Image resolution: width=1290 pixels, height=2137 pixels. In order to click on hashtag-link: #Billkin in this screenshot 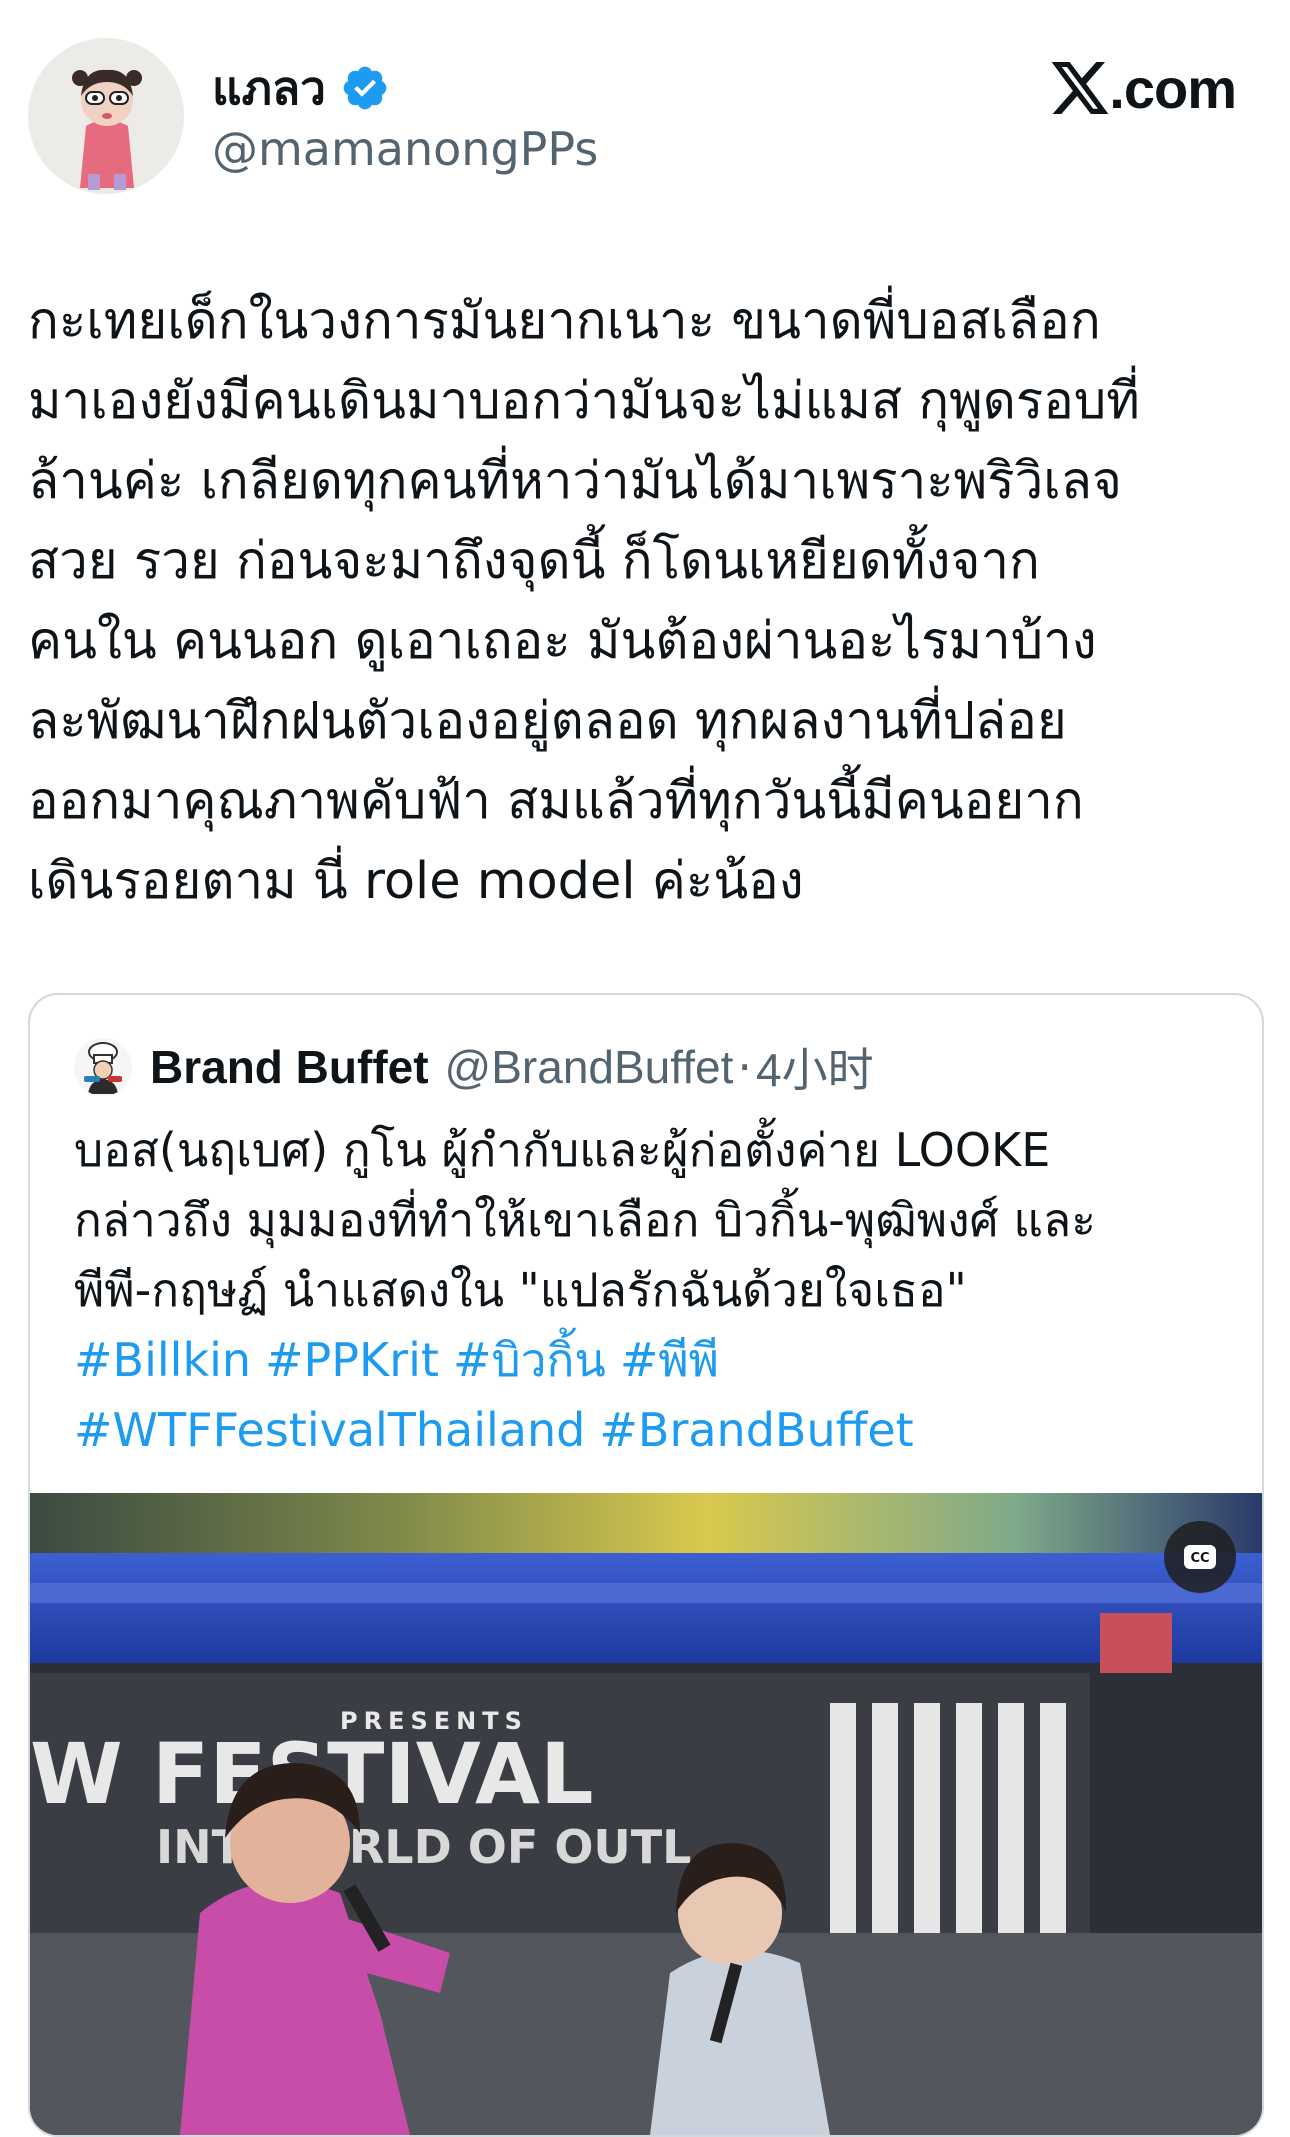, I will do `click(162, 1360)`.